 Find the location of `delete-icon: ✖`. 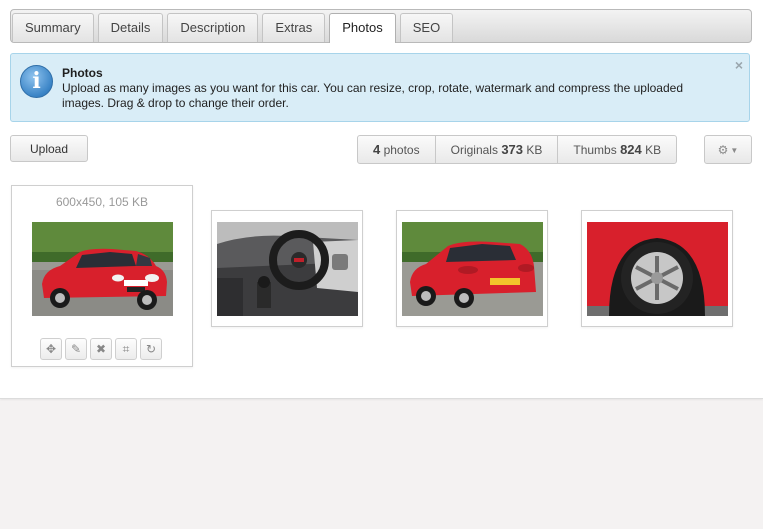

delete-icon: ✖ is located at coordinates (101, 349).